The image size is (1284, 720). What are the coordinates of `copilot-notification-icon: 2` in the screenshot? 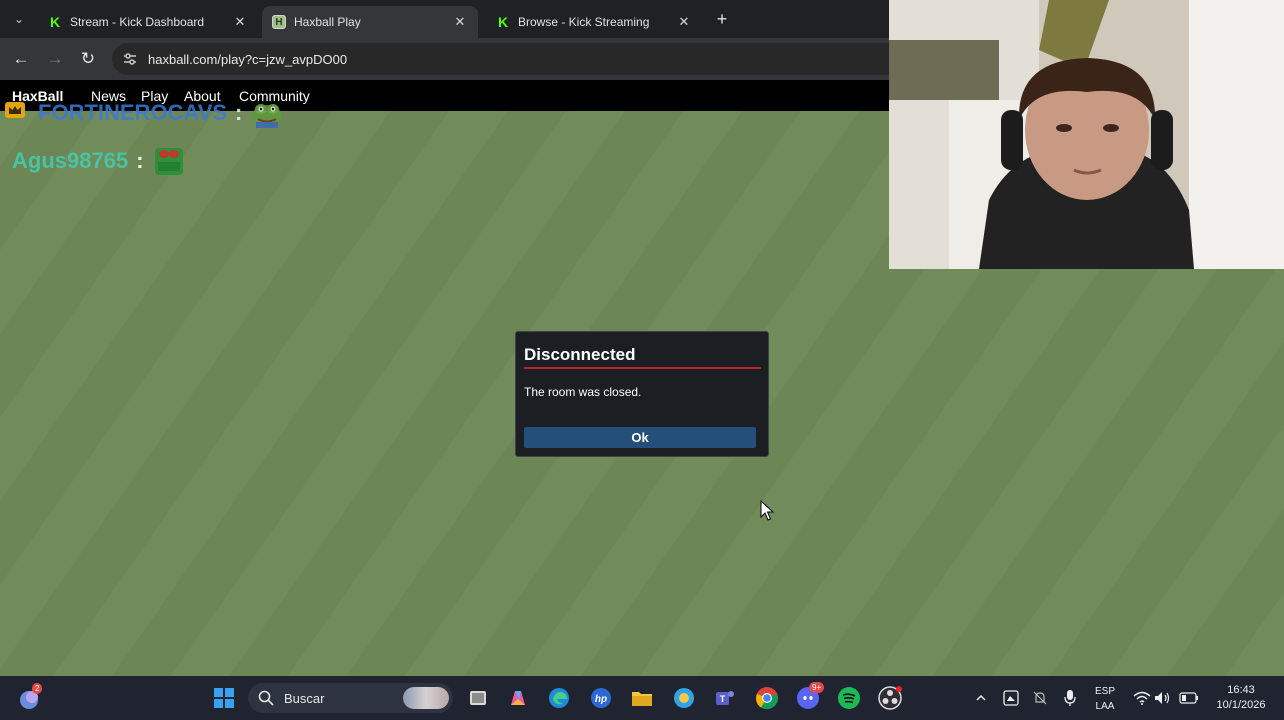 It's located at (31, 697).